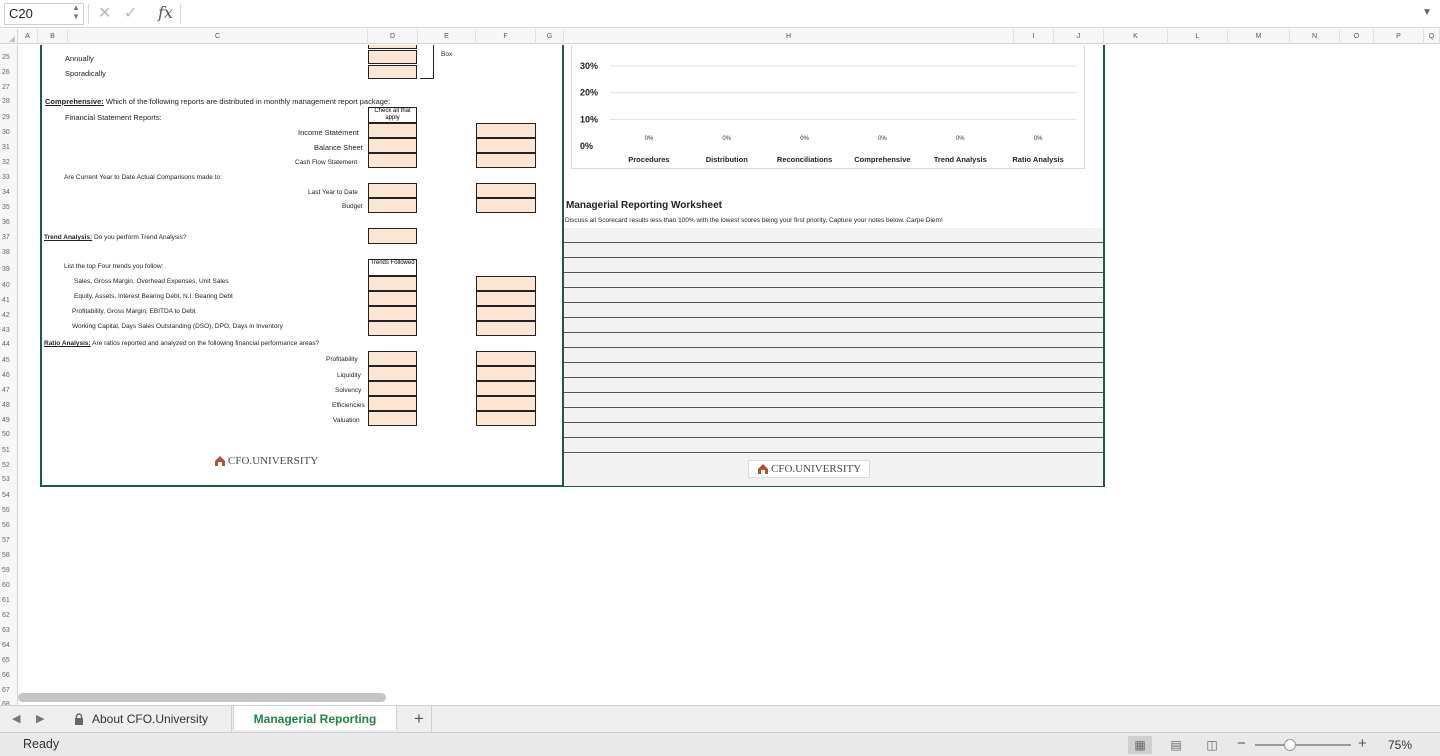  I want to click on y-tick-label: 20%, so click(589, 93).